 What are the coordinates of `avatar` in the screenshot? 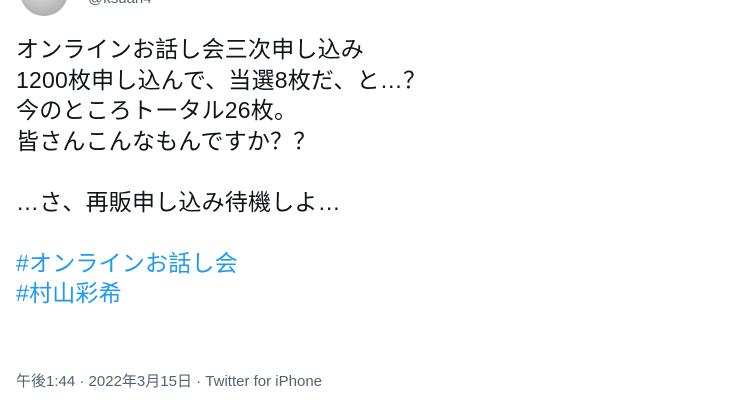 It's located at (44, 8).